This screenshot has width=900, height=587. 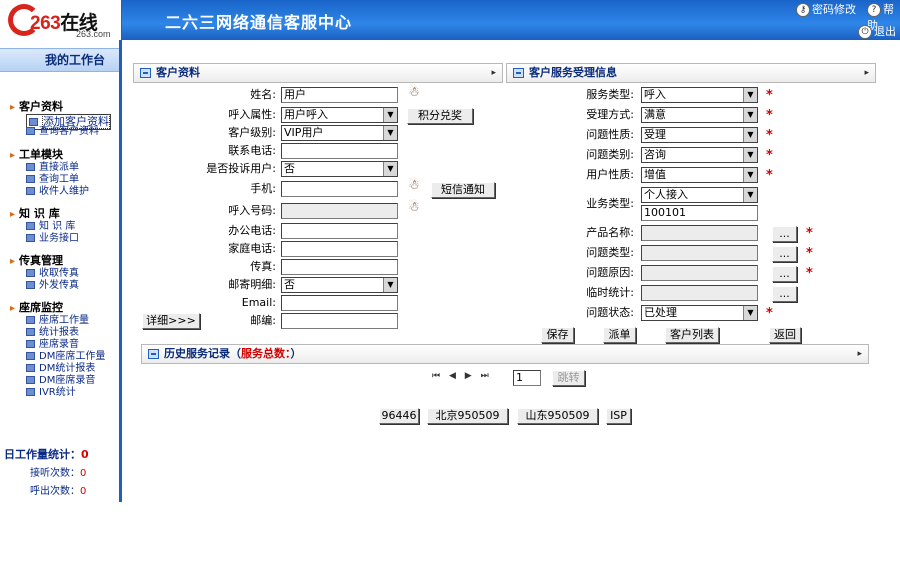 I want to click on sms-notify-button: 短信通知, so click(x=463, y=190).